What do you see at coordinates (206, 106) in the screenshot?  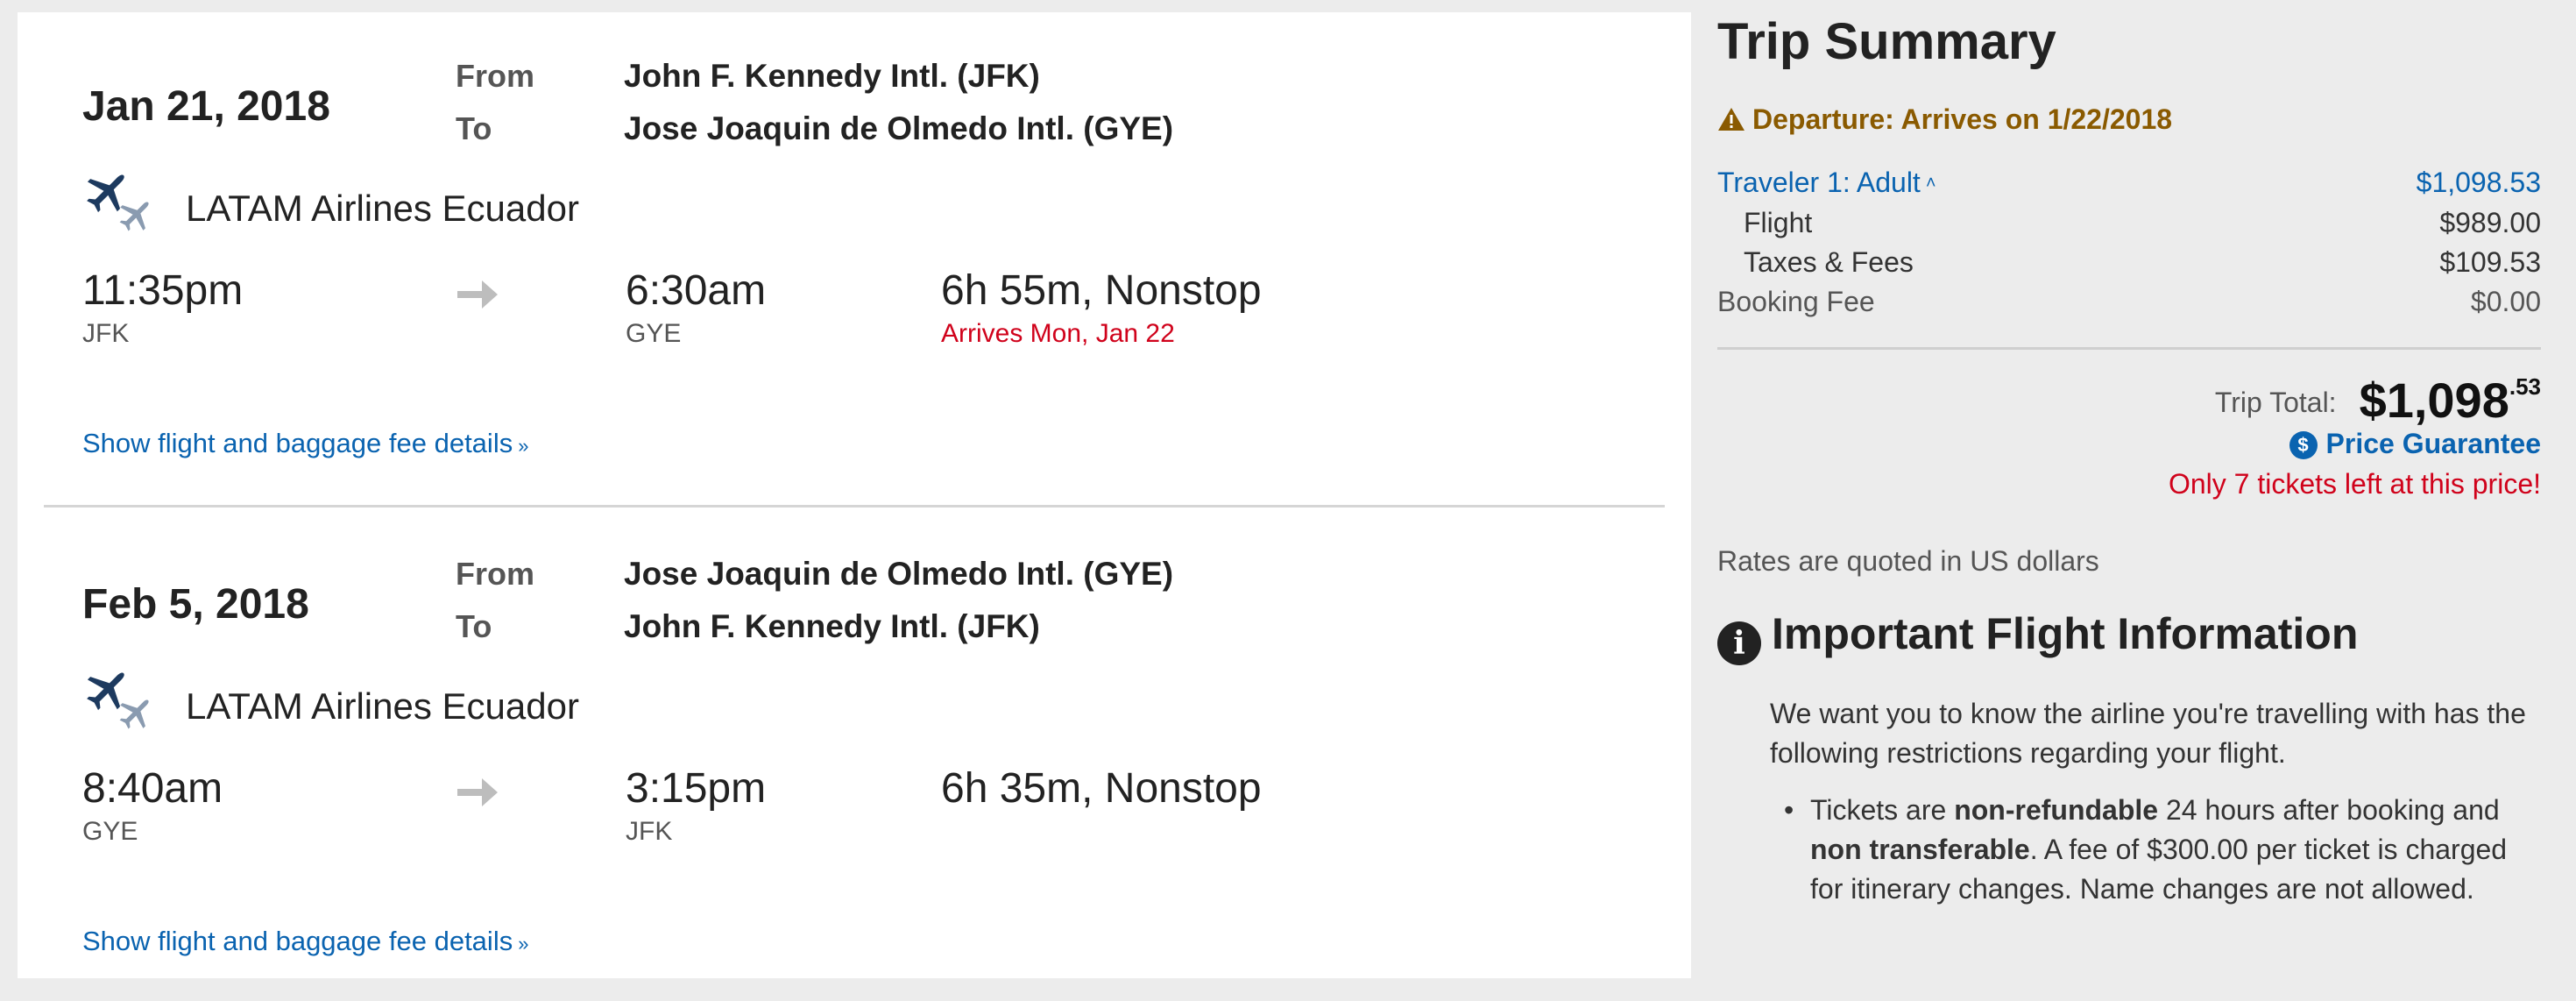 I see `leg-date: Jan 21, 2018` at bounding box center [206, 106].